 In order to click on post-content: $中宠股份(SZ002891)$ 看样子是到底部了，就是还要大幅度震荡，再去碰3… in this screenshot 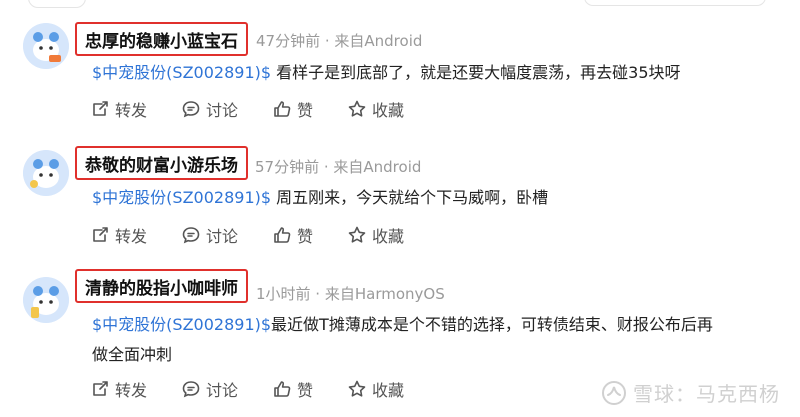, I will do `click(432, 73)`.